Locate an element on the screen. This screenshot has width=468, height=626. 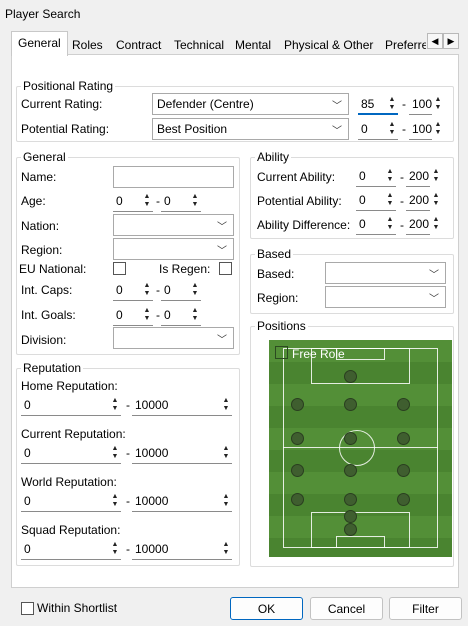
based-region-label: Region: is located at coordinates (278, 298).